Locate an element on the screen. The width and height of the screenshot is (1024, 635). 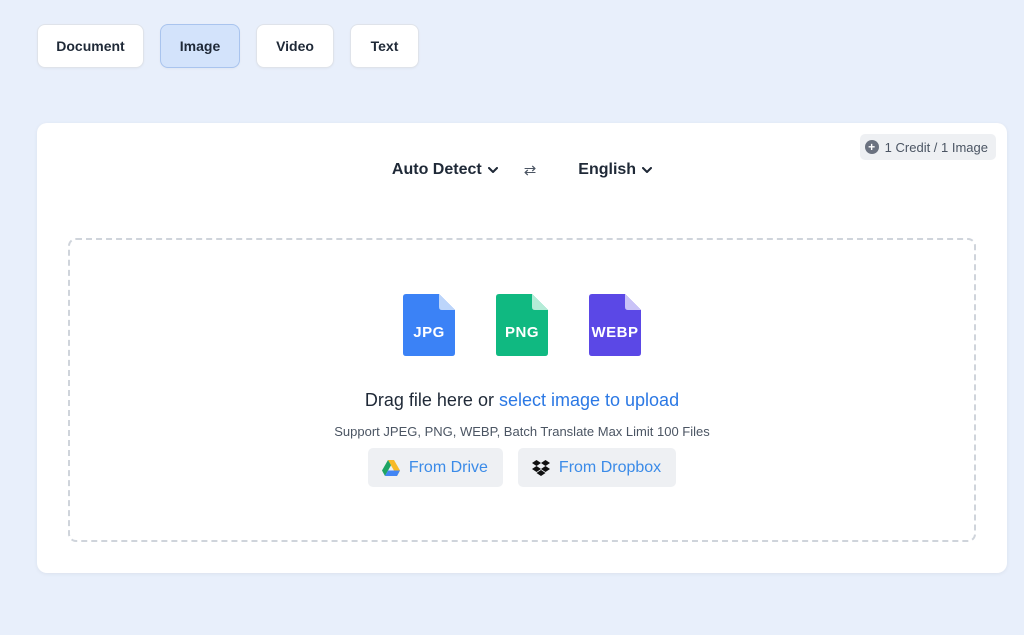
webp-label: WEBP is located at coordinates (615, 332).